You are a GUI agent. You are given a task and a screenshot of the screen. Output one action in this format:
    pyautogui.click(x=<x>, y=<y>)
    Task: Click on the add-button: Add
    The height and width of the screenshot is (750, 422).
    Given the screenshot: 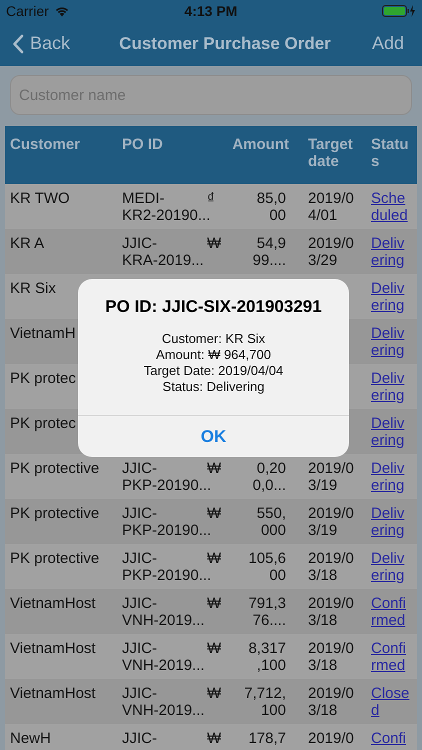 What is the action you would take?
    pyautogui.click(x=391, y=43)
    